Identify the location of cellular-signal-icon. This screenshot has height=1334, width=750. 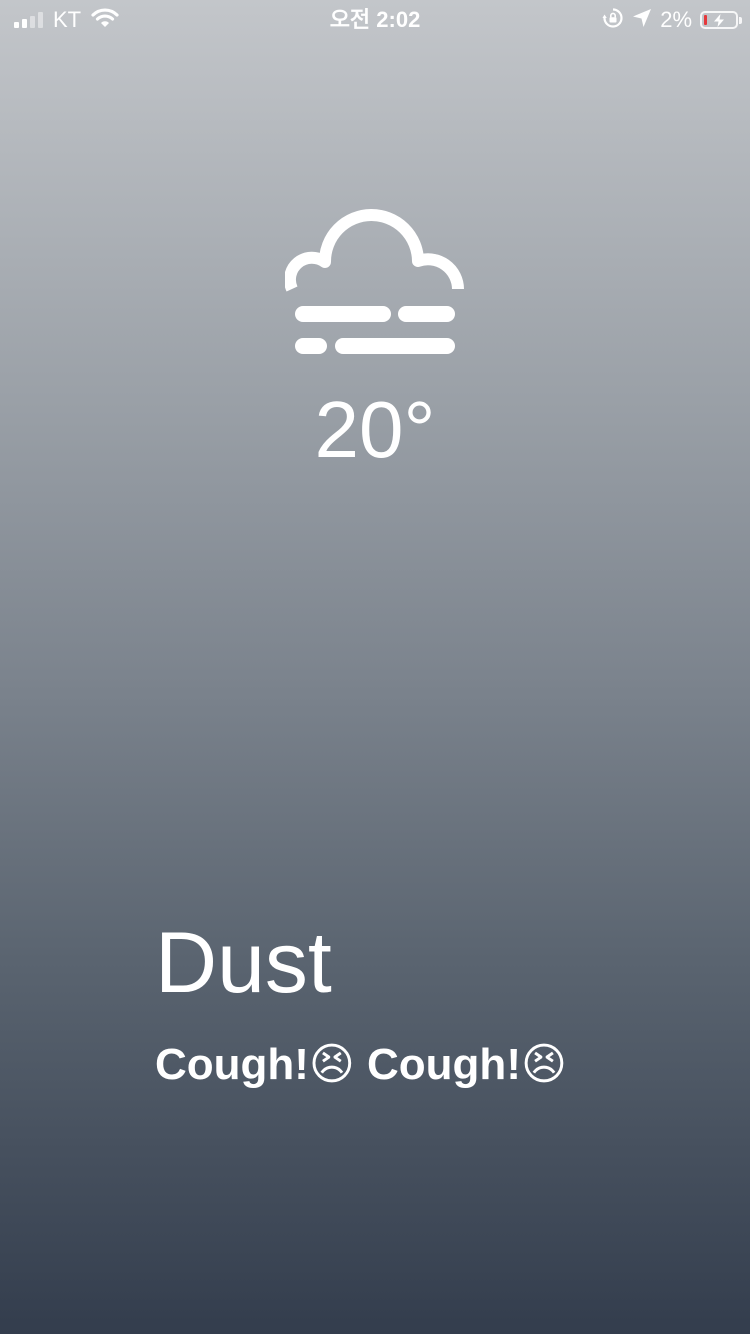
(28, 20).